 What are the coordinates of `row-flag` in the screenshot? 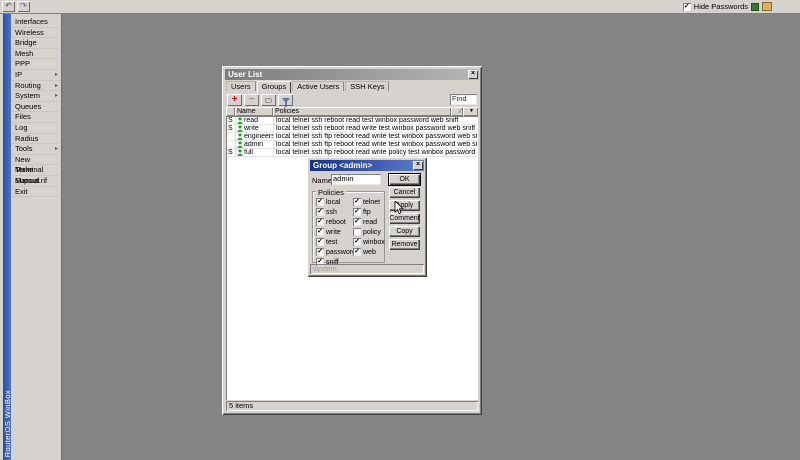 It's located at (231, 144).